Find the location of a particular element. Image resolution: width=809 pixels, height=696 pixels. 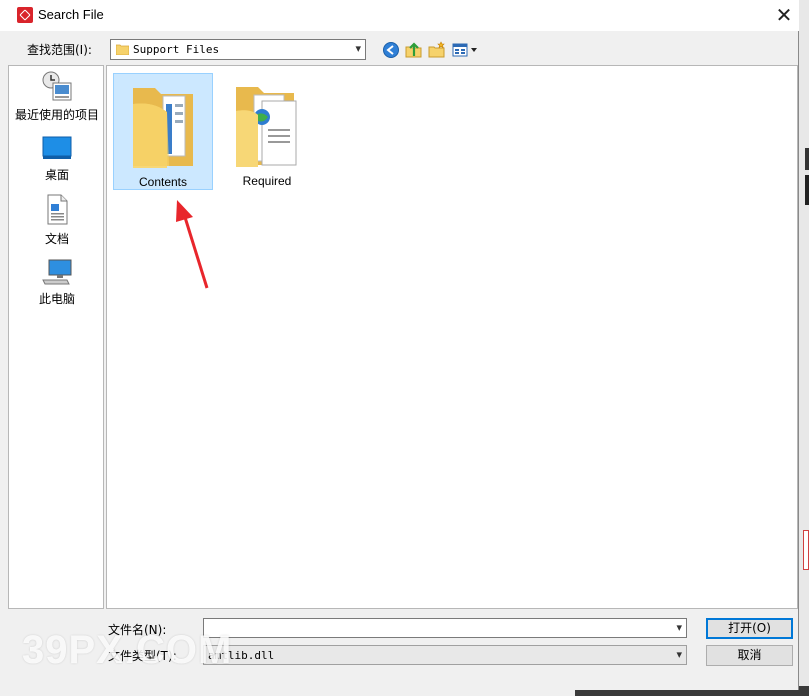

places-bar: 最近使用的项目 桌面 文档 此电脑 is located at coordinates (56, 337).